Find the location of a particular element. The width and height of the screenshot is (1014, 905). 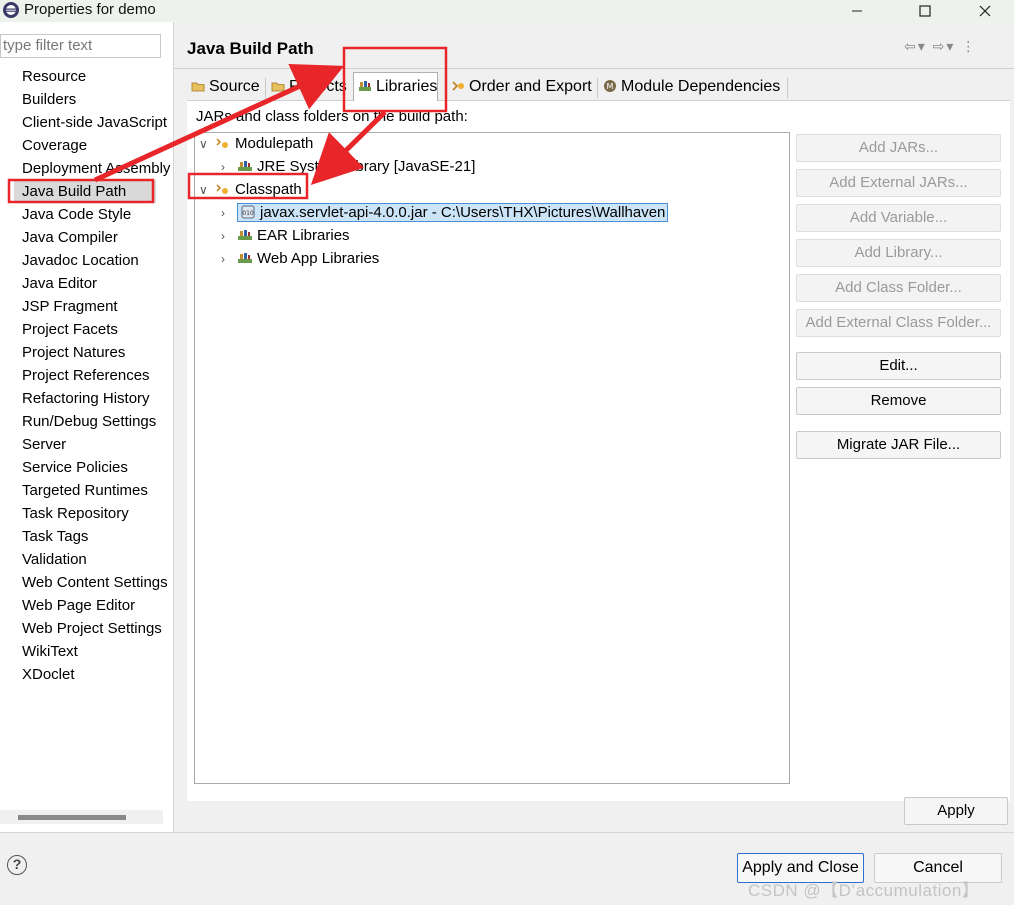

nav-item: ›Java Compiler is located at coordinates (97, 237).